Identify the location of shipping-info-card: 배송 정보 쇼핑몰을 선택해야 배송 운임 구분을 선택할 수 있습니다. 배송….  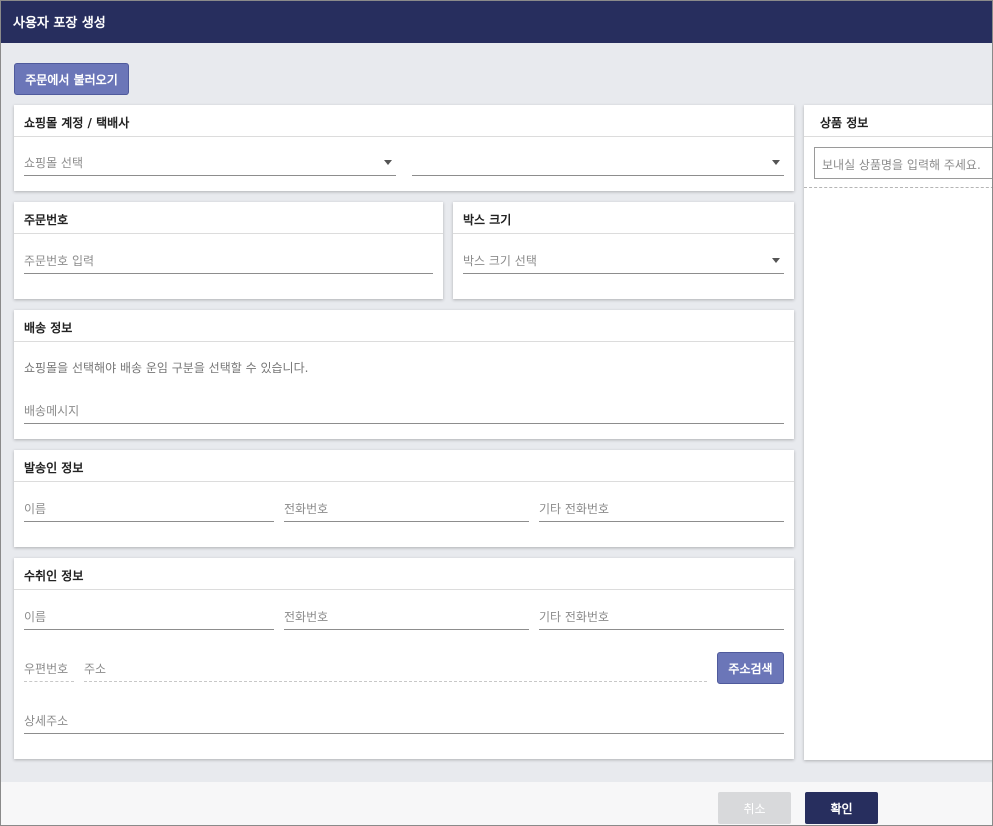
(404, 374).